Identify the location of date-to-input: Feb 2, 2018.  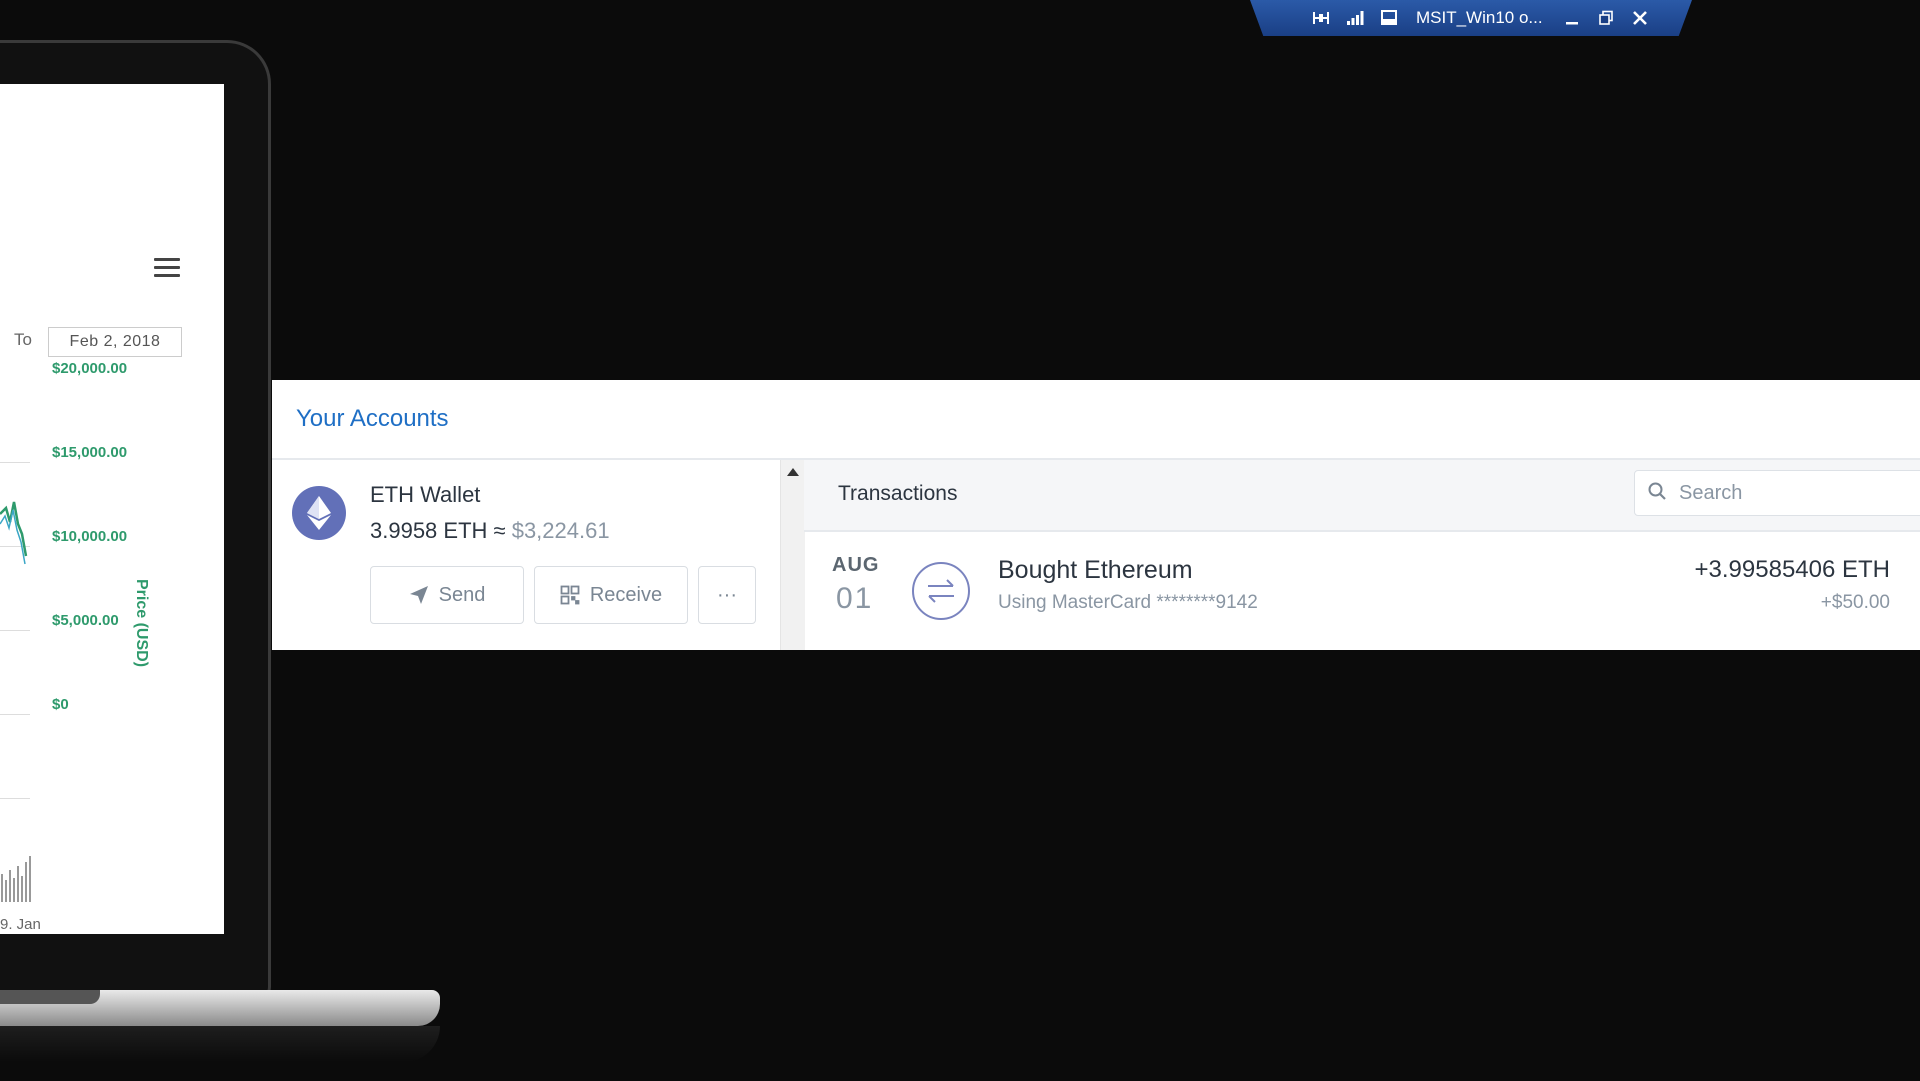
(115, 342).